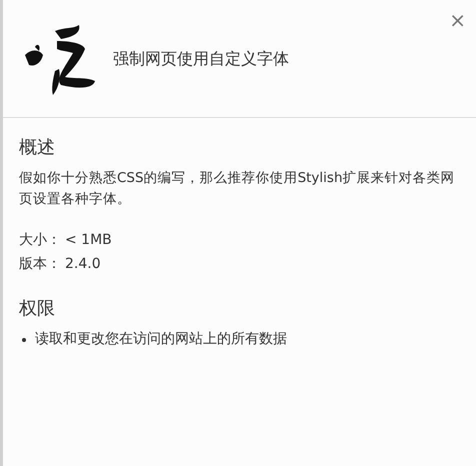 The height and width of the screenshot is (466, 476). What do you see at coordinates (37, 309) in the screenshot?
I see `section-heading: 权限` at bounding box center [37, 309].